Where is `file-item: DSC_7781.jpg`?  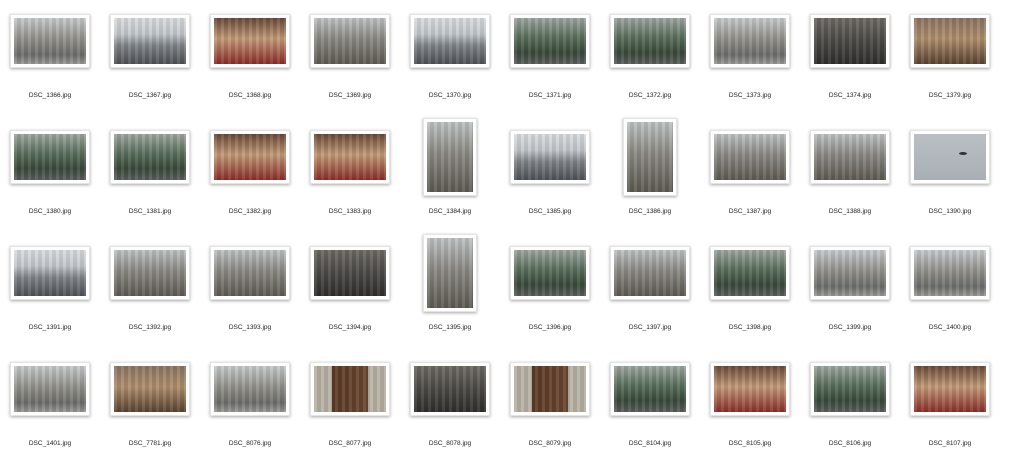
file-item: DSC_7781.jpg is located at coordinates (150, 406).